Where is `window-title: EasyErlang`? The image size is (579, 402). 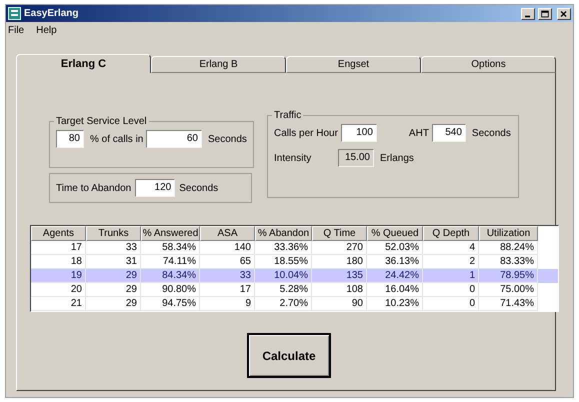 window-title: EasyErlang is located at coordinates (52, 14).